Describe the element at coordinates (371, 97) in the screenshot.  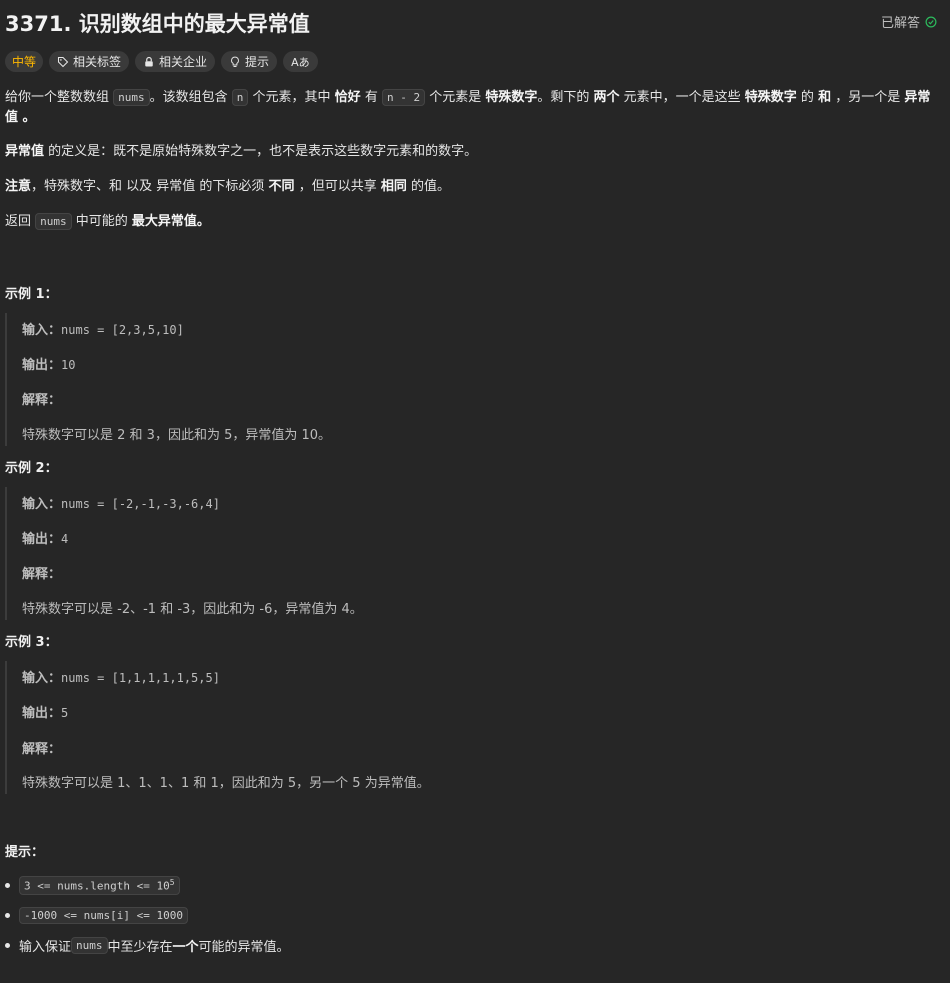
I see `text: 有` at that location.